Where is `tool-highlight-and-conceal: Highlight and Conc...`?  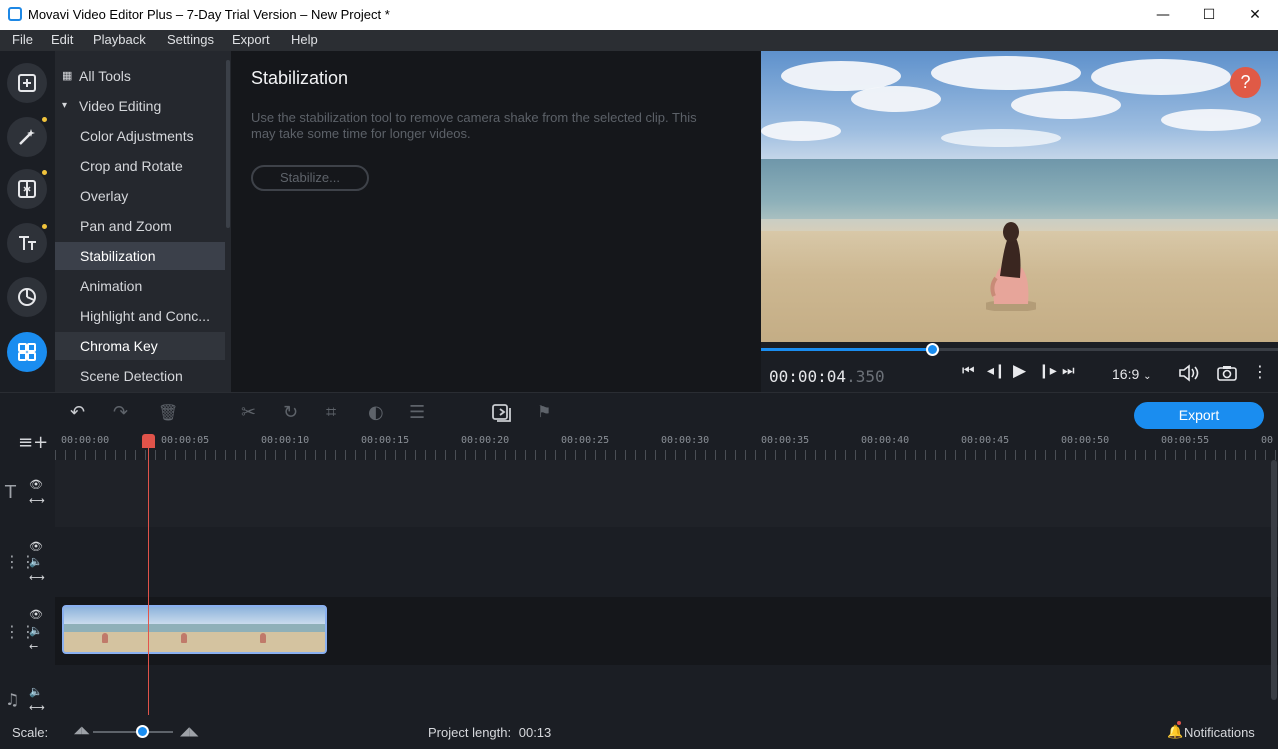 tool-highlight-and-conceal: Highlight and Conc... is located at coordinates (140, 316).